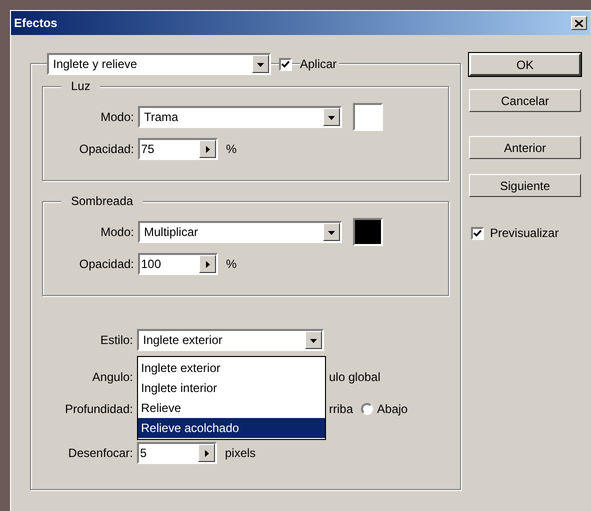 This screenshot has height=511, width=591. Describe the element at coordinates (231, 428) in the screenshot. I see `dropdown-option: Relieve acolchado` at that location.